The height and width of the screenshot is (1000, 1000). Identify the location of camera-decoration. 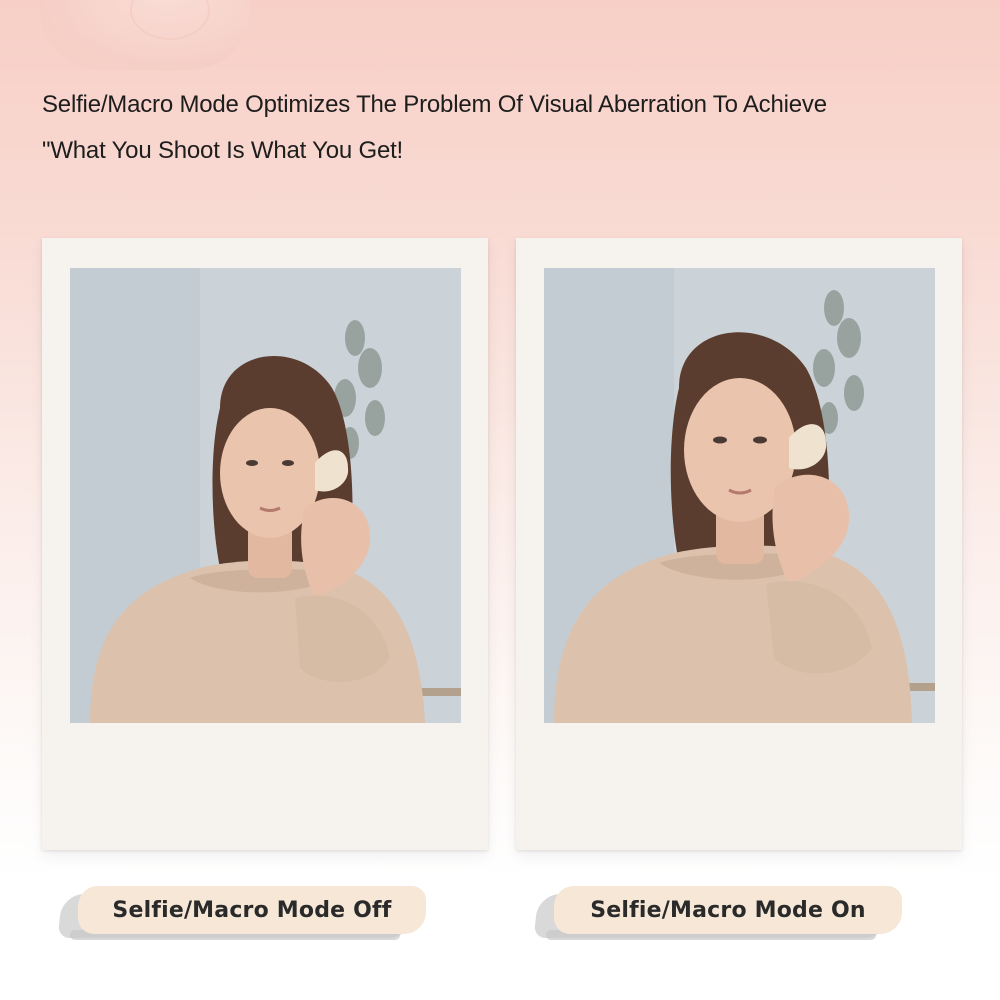
(145, 35).